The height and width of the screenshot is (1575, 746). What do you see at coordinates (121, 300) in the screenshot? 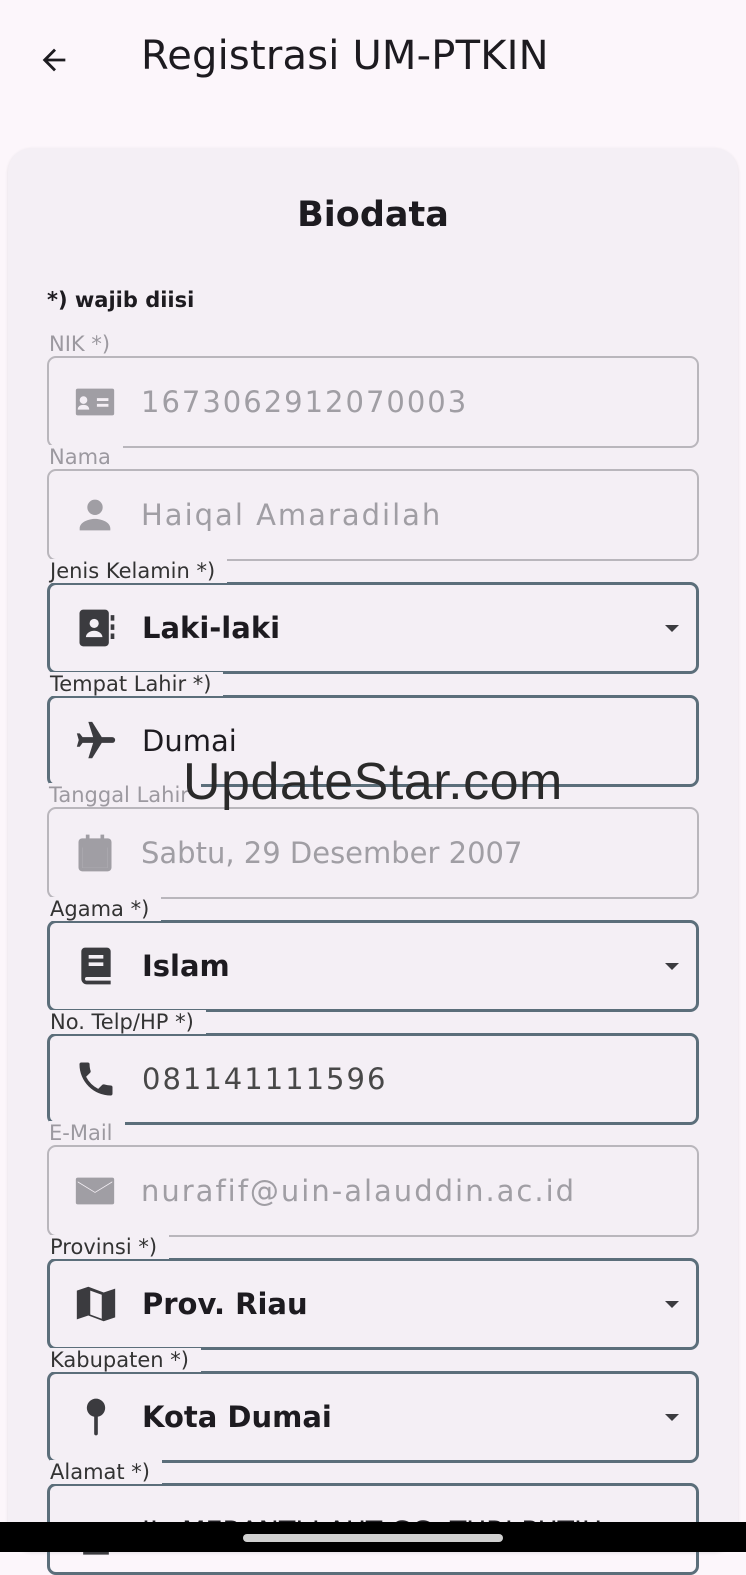
I see `required-note: *) wajib diisi` at bounding box center [121, 300].